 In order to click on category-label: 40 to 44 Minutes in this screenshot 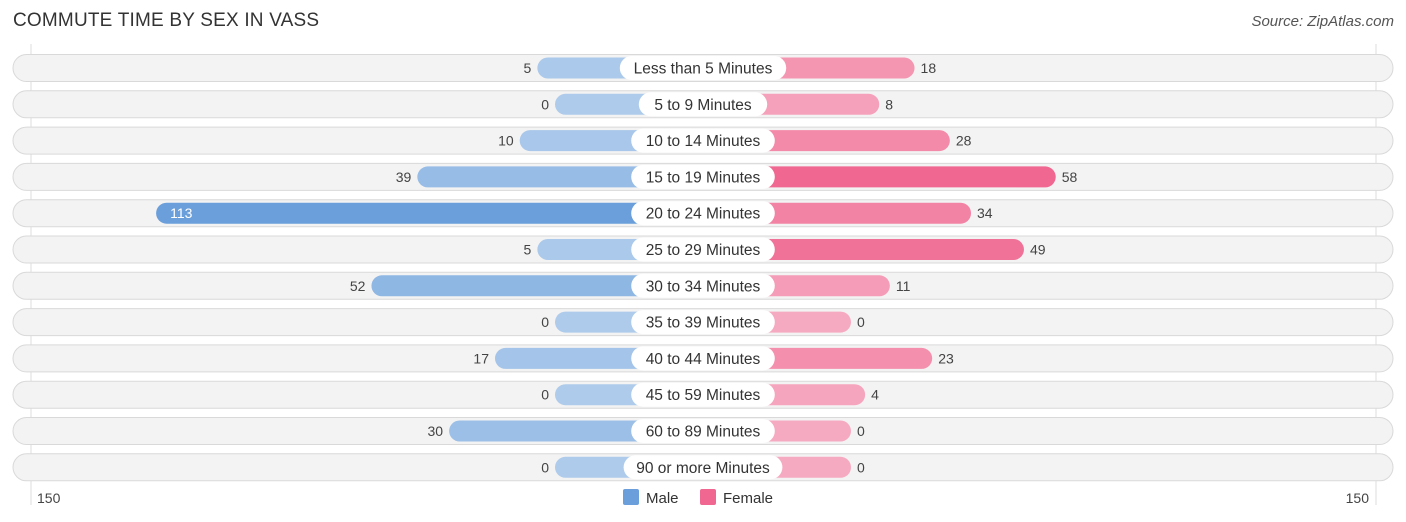, I will do `click(703, 359)`.